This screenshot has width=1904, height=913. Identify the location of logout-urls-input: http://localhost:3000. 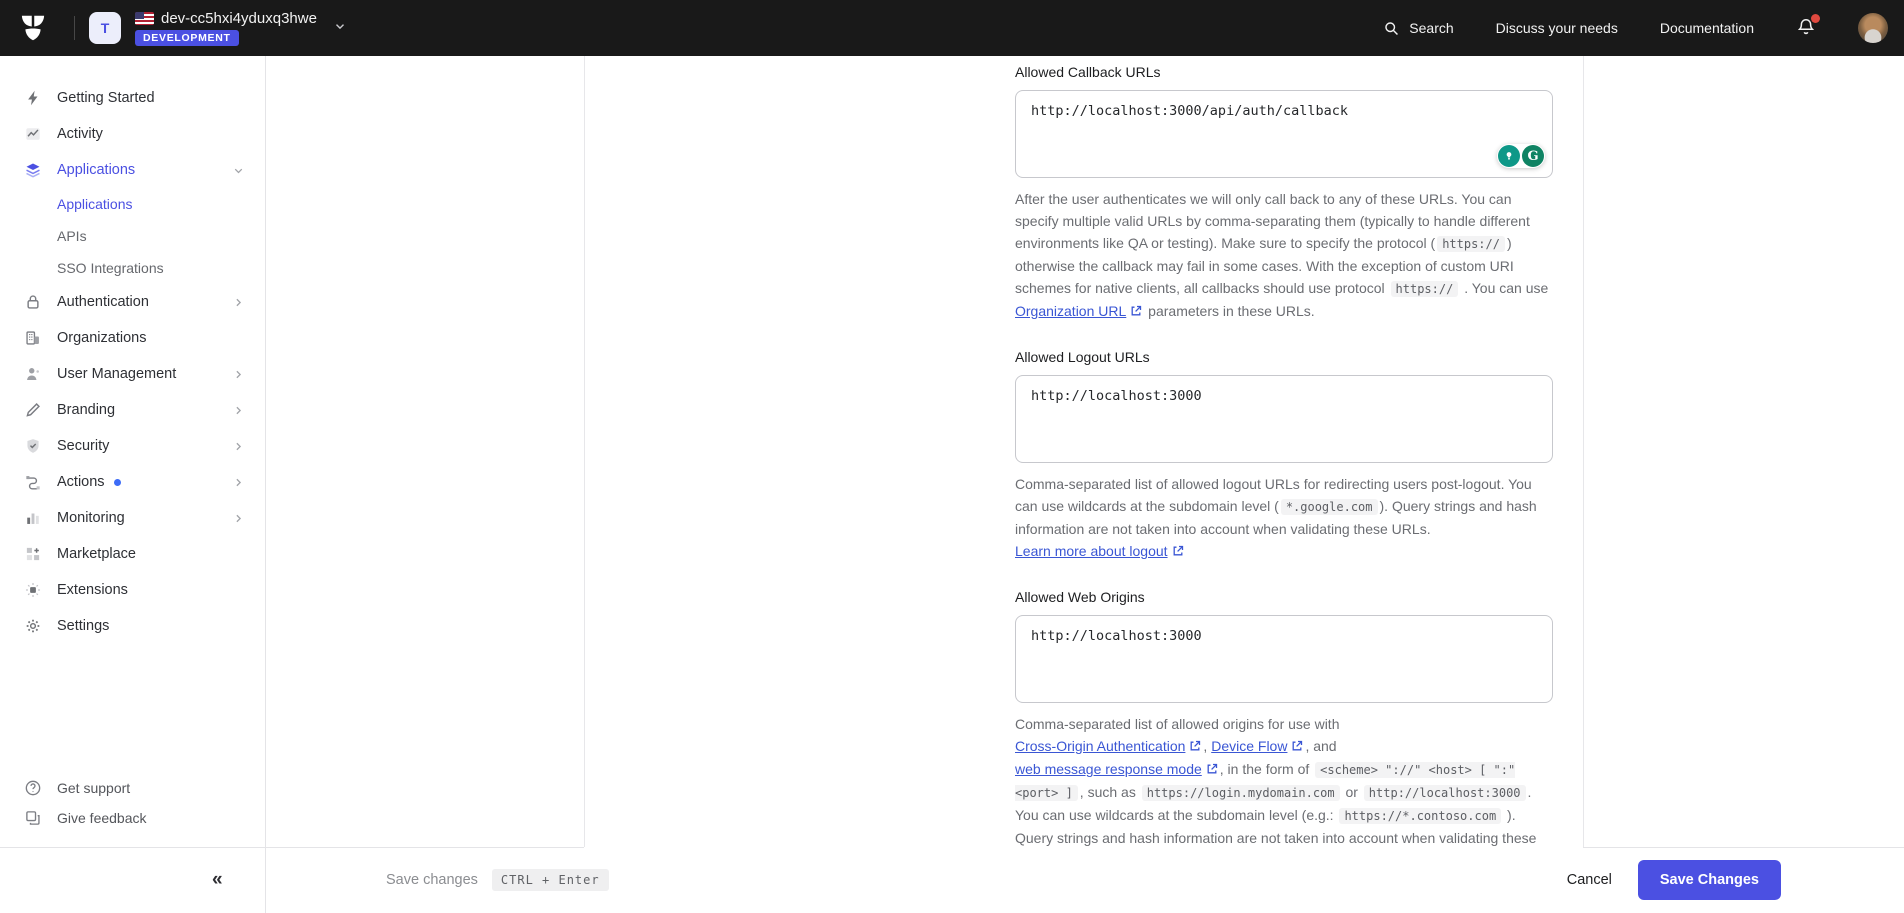
(1284, 419).